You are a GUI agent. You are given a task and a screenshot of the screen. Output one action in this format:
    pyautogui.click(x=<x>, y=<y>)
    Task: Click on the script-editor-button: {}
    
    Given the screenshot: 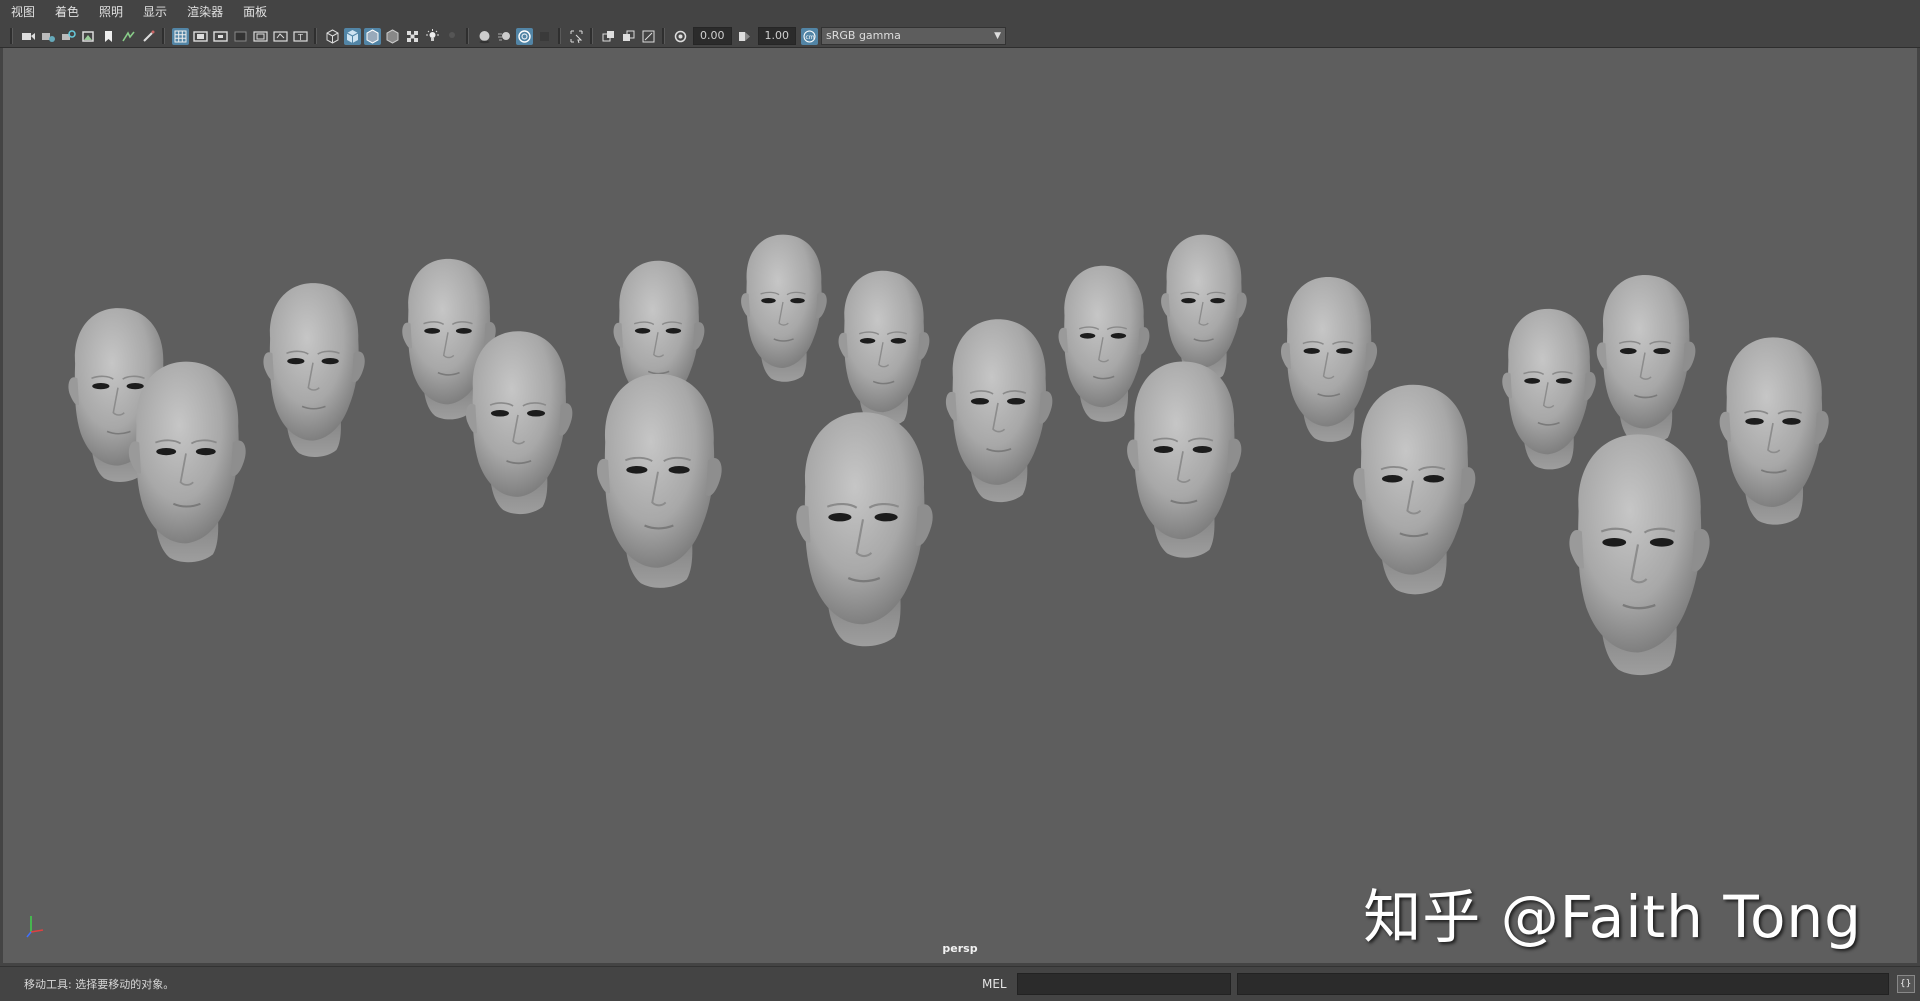 What is the action you would take?
    pyautogui.click(x=1905, y=984)
    